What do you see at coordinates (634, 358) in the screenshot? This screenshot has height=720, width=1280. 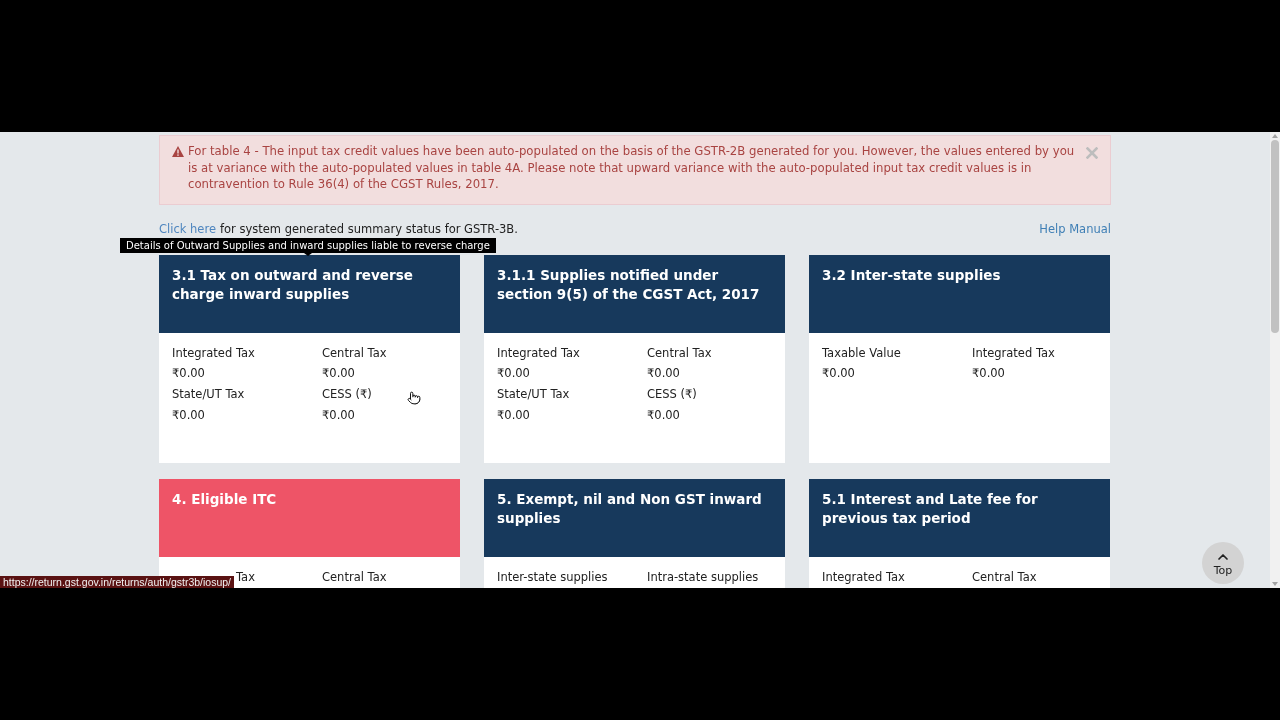 I see `summary-card: 3.1.1 Supplies notified under section 9(5) of the CGST Act, 2017 Integrated Tax ₹0.00 Central Tax ₹0.00 State/UT Tax ₹0.00 CESS (₹) ₹0.00` at bounding box center [634, 358].